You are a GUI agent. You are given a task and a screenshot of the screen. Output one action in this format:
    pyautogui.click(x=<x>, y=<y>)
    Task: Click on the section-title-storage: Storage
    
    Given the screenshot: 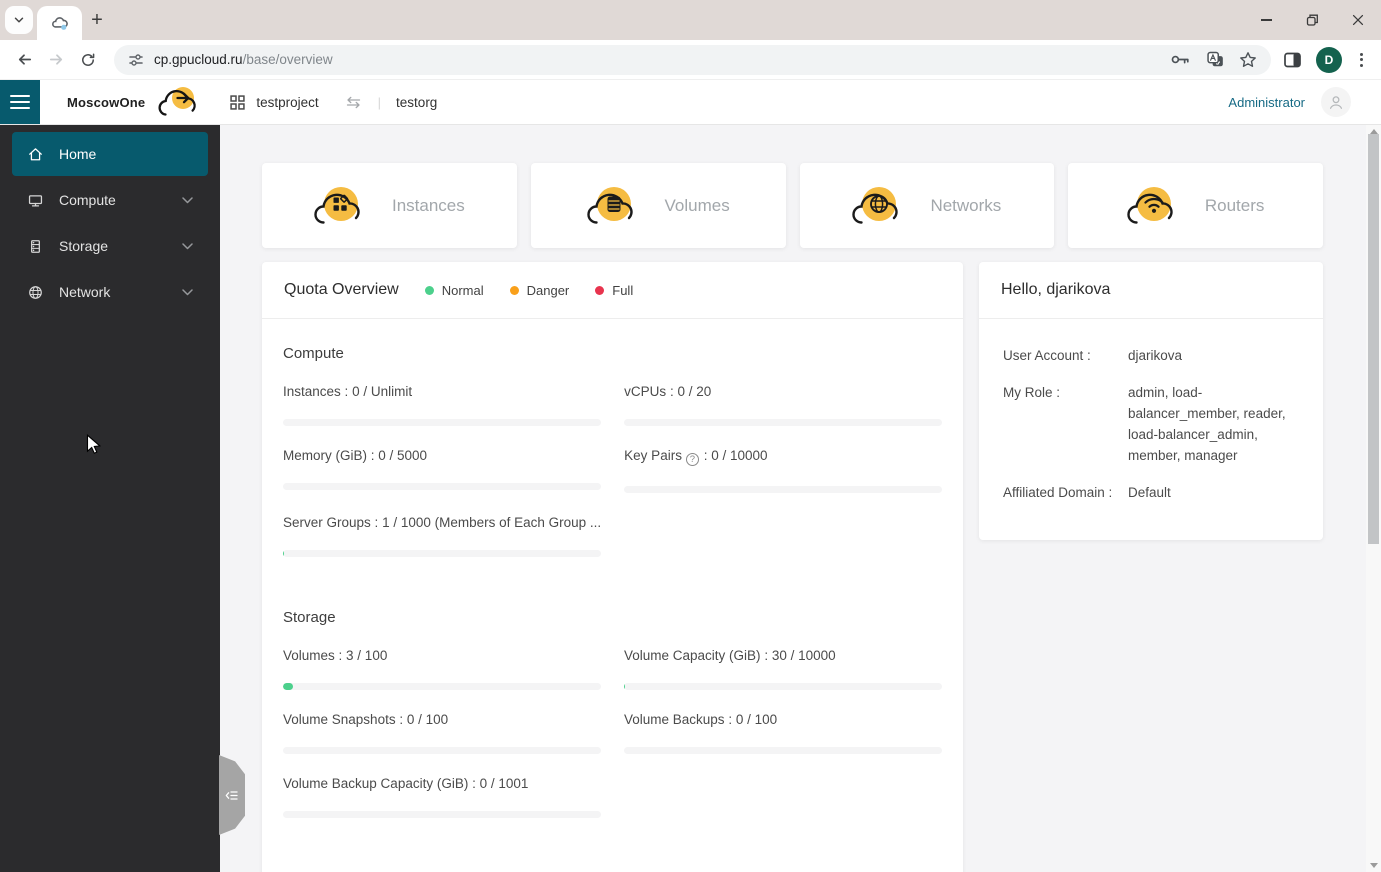 What is the action you would take?
    pyautogui.click(x=309, y=617)
    